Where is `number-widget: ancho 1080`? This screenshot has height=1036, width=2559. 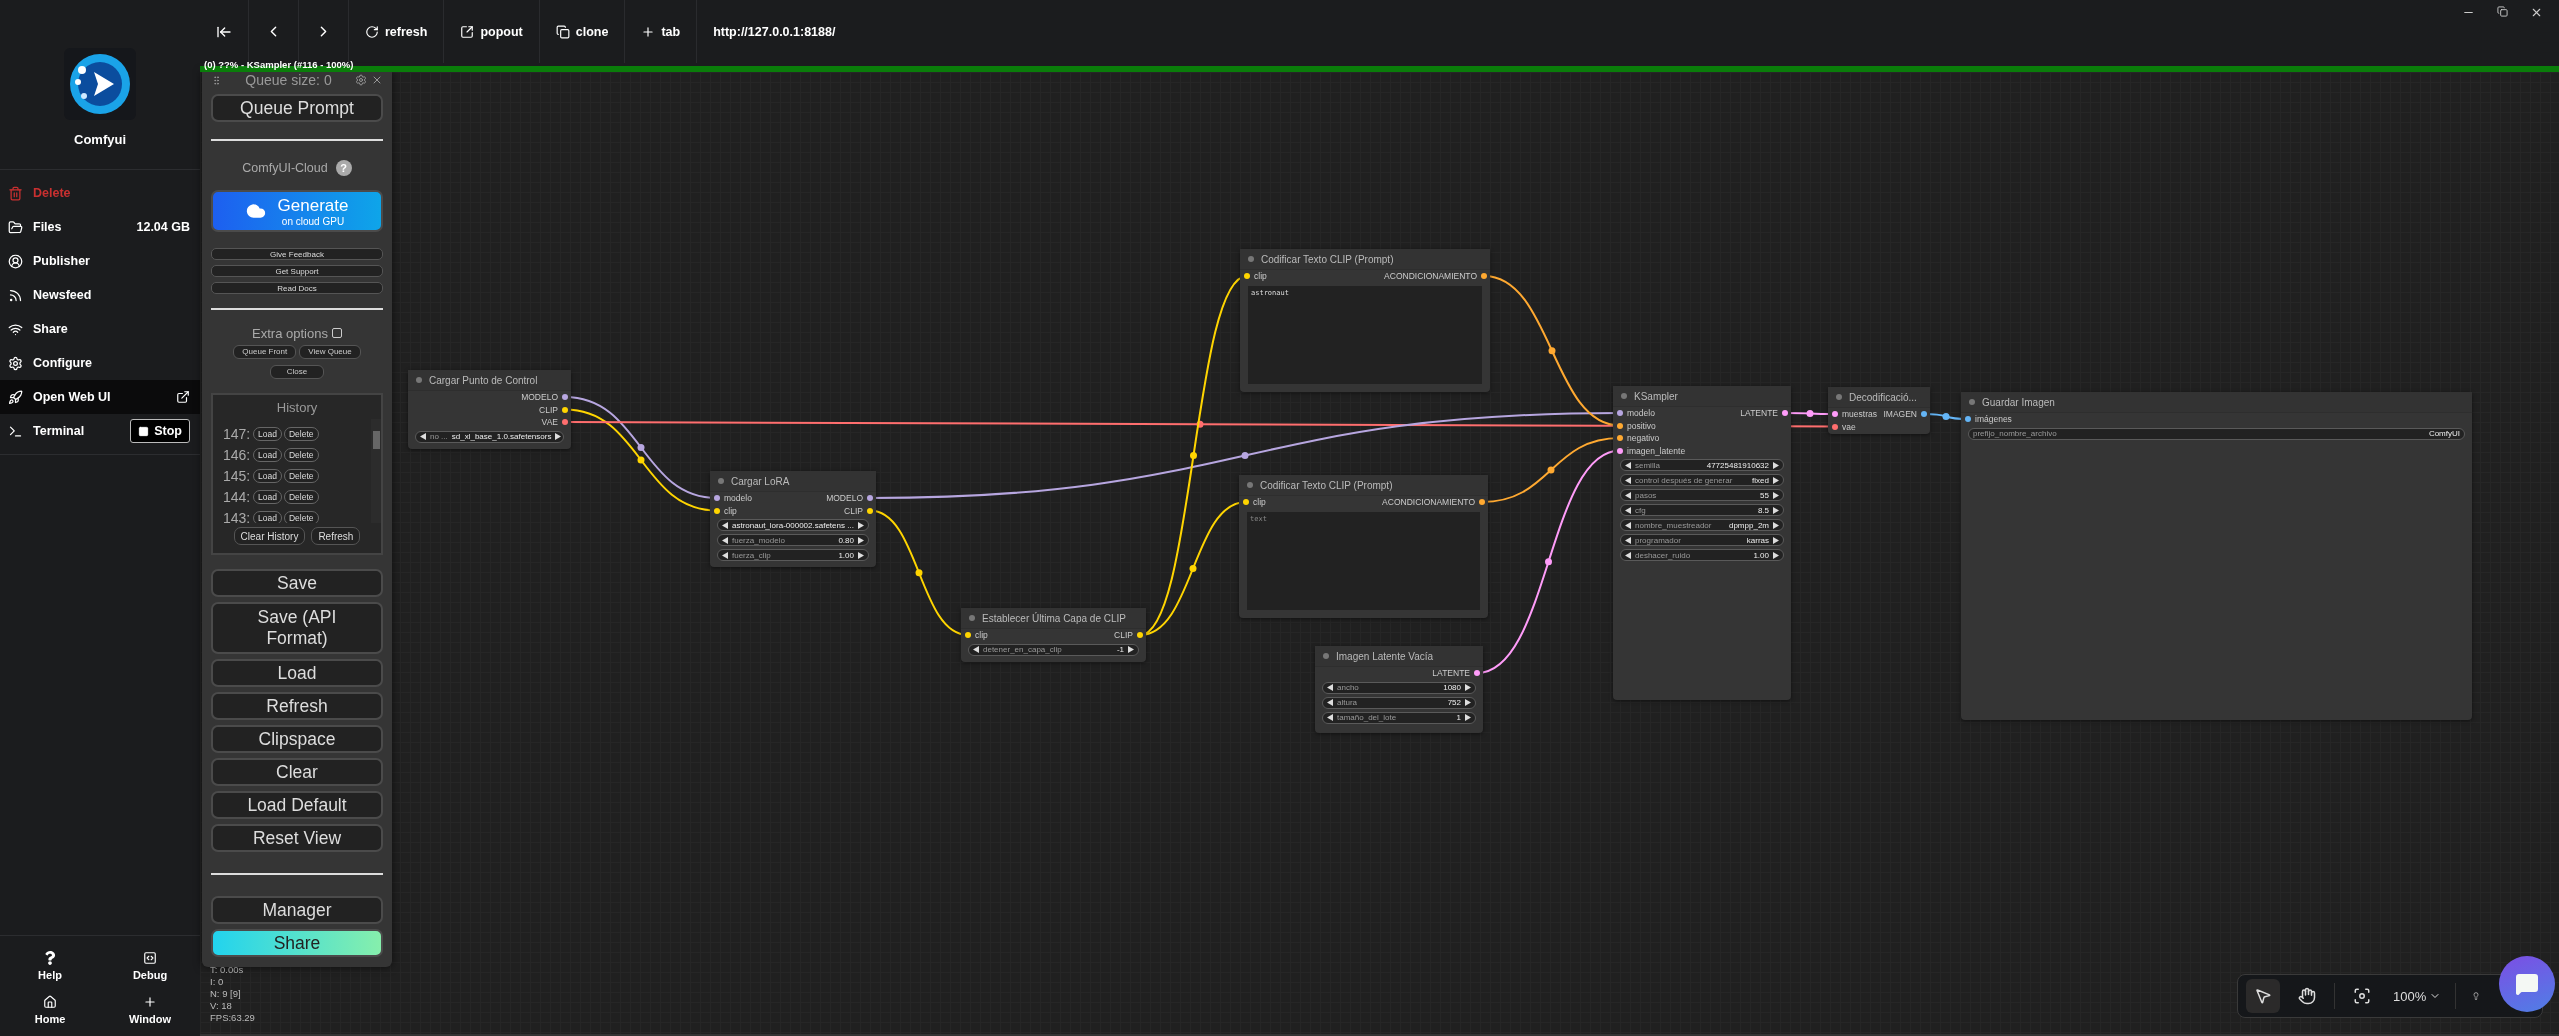 number-widget: ancho 1080 is located at coordinates (1399, 687).